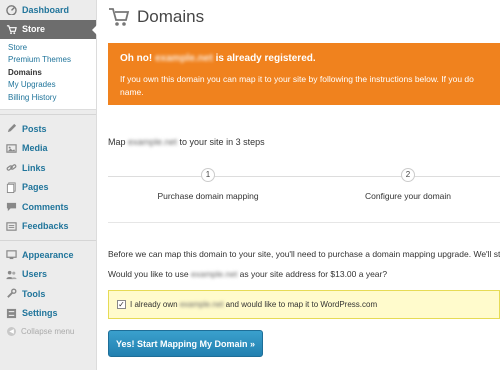 This screenshot has height=370, width=500. I want to click on submenu-item-store: Store, so click(48, 48).